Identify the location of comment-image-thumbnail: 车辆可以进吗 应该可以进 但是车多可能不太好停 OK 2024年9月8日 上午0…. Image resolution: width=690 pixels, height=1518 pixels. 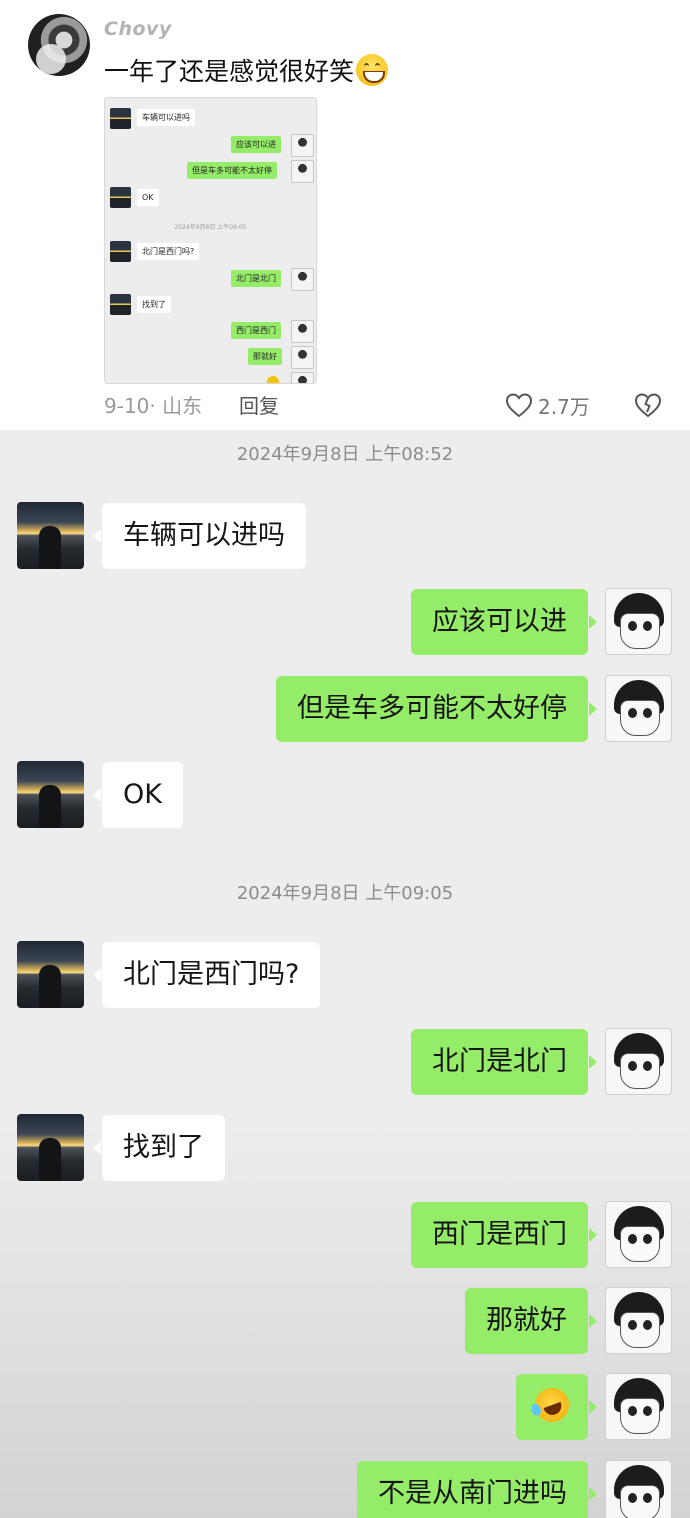
(210, 240).